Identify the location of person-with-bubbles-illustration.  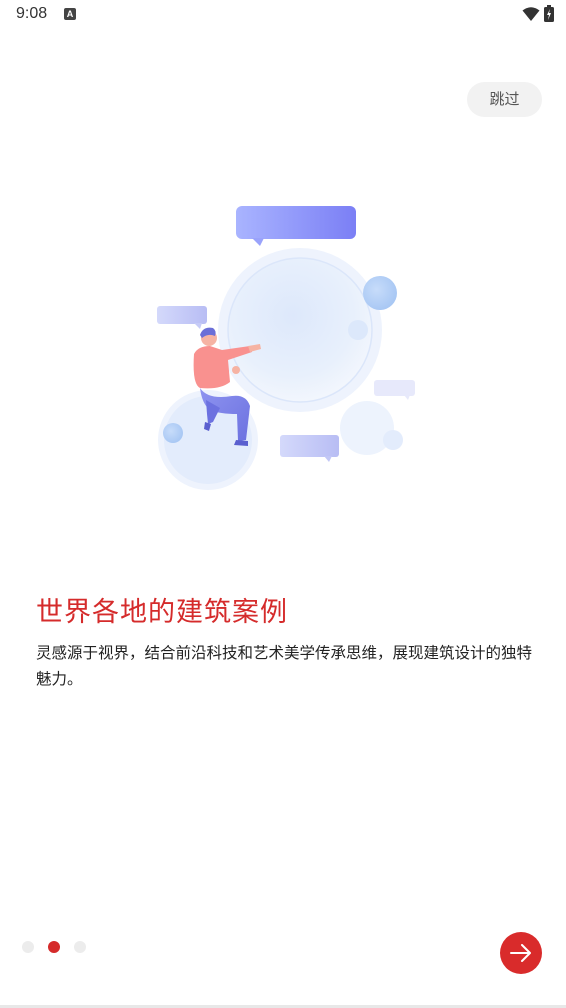
(286, 348).